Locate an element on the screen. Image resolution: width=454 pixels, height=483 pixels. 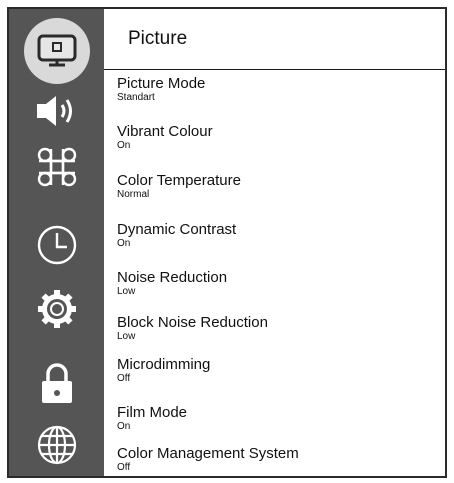
menu-item-label: Color Temperature is located at coordinates (179, 180).